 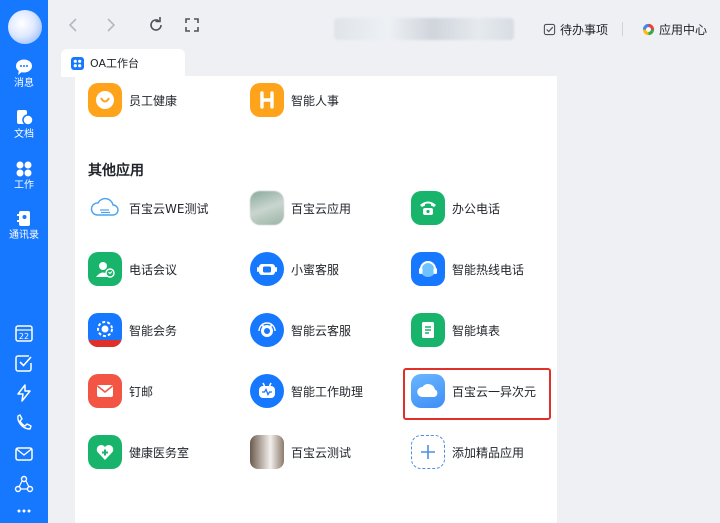 I want to click on calendar-icon: 22, so click(x=24, y=333).